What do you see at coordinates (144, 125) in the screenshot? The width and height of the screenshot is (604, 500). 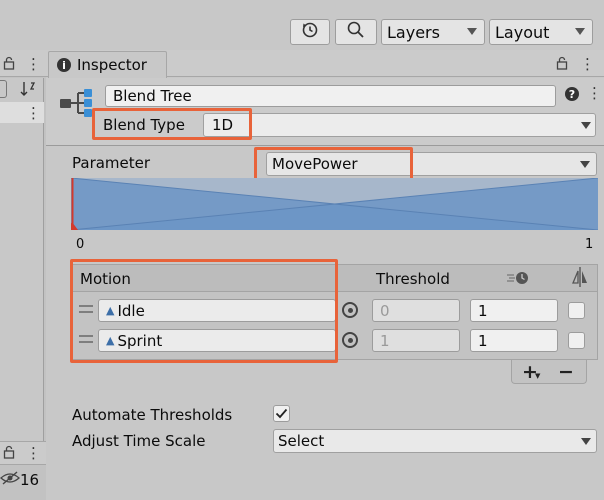 I see `blend-type-label: Blend Type` at bounding box center [144, 125].